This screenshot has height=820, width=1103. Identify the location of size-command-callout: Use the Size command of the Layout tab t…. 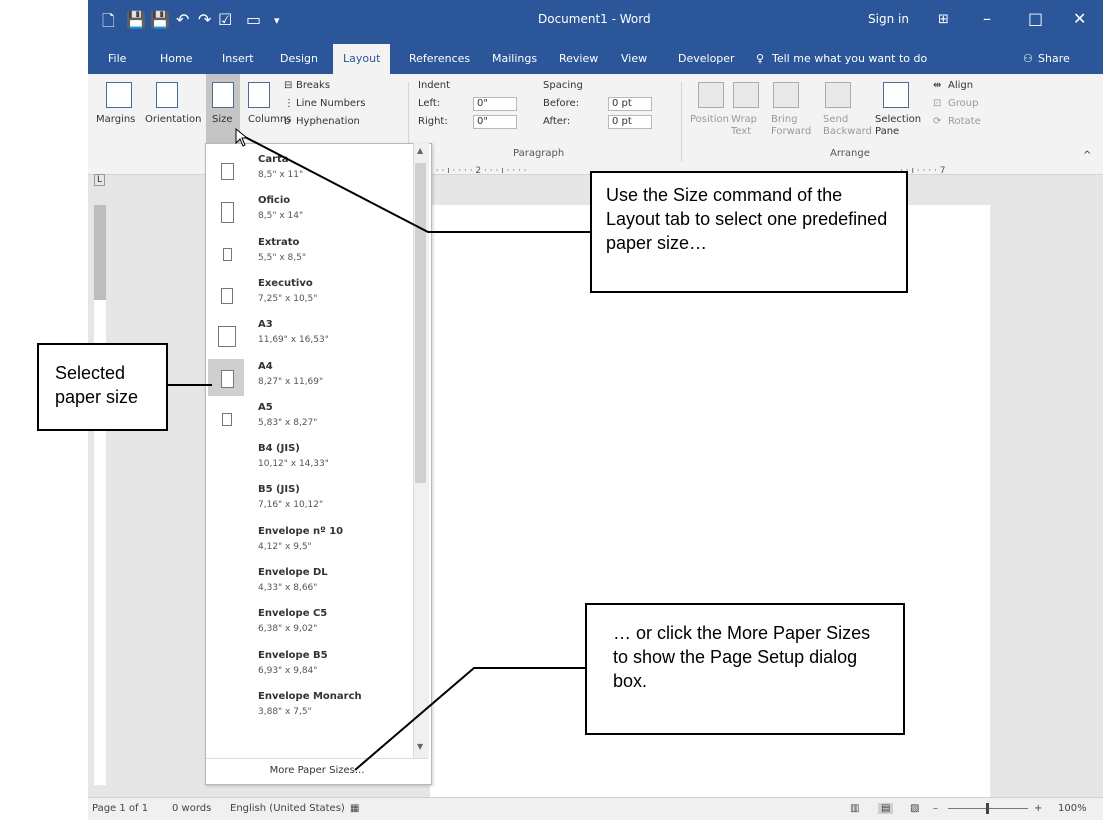
(749, 232).